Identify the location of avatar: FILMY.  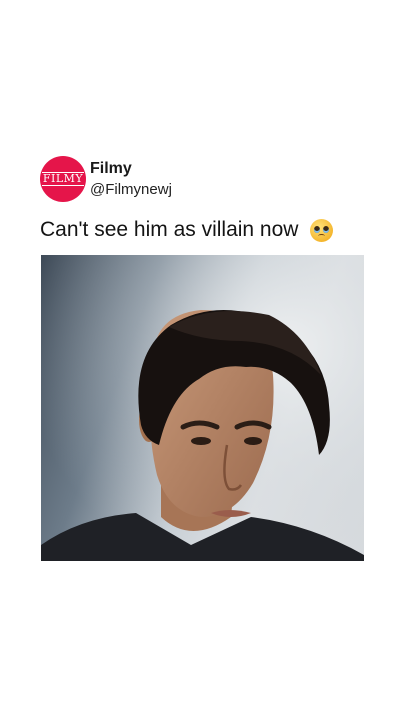
(63, 179).